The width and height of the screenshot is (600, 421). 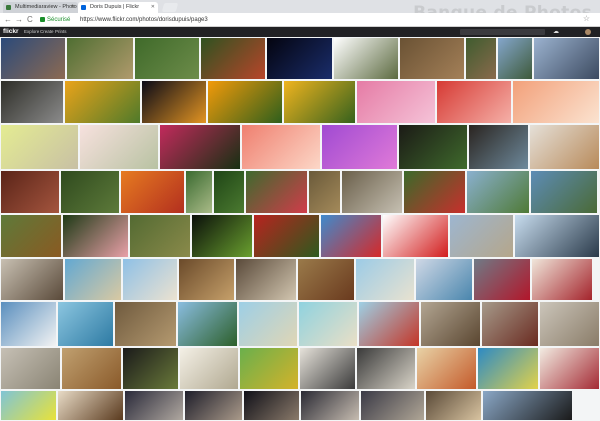 What do you see at coordinates (30, 20) in the screenshot?
I see `reload-icon: C` at bounding box center [30, 20].